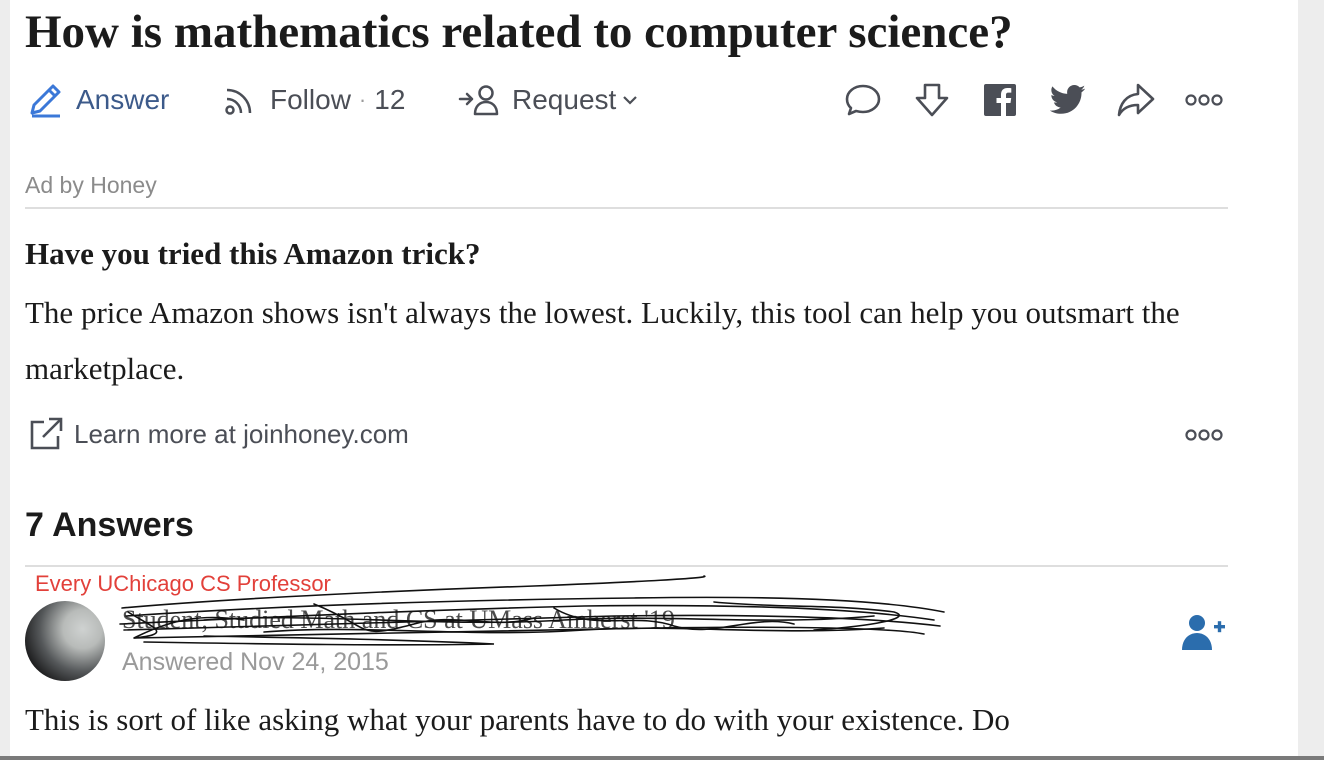 The height and width of the screenshot is (760, 1324). I want to click on share-icon, so click(1136, 100).